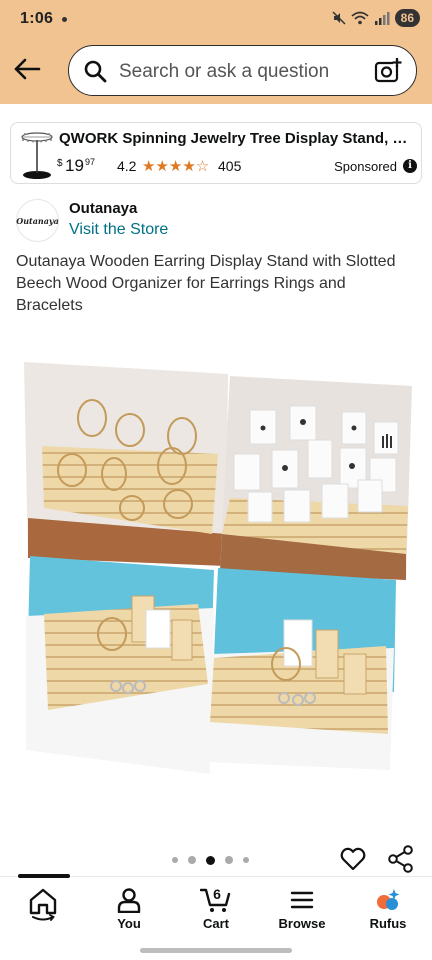 Image resolution: width=432 pixels, height=960 pixels. I want to click on home-icon, so click(43, 904).